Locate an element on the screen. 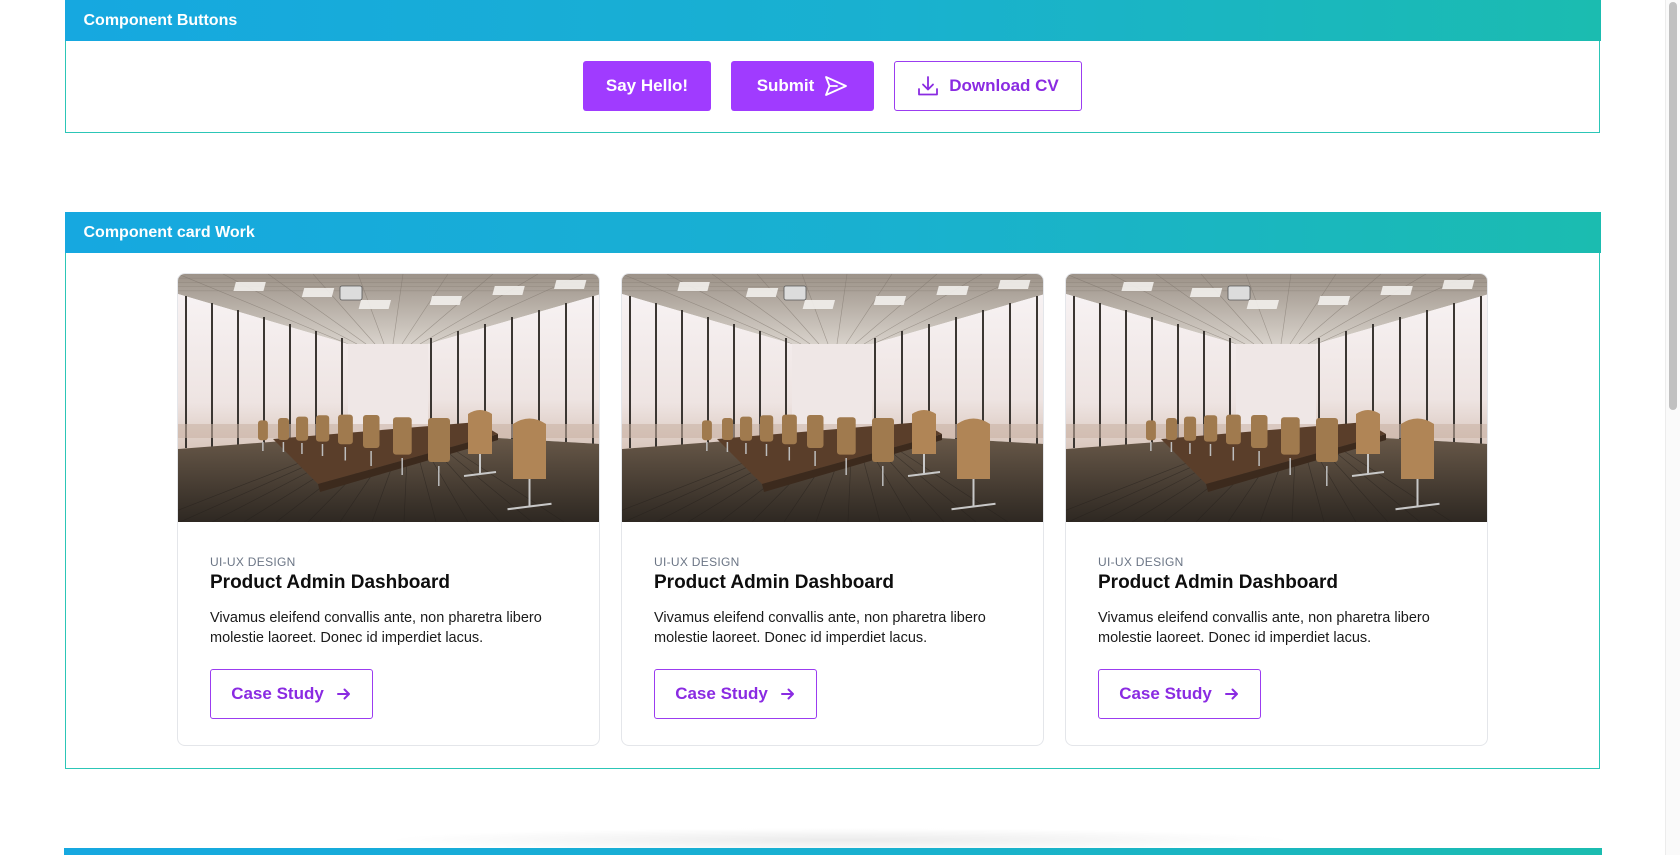 The width and height of the screenshot is (1680, 855). download-icon is located at coordinates (928, 86).